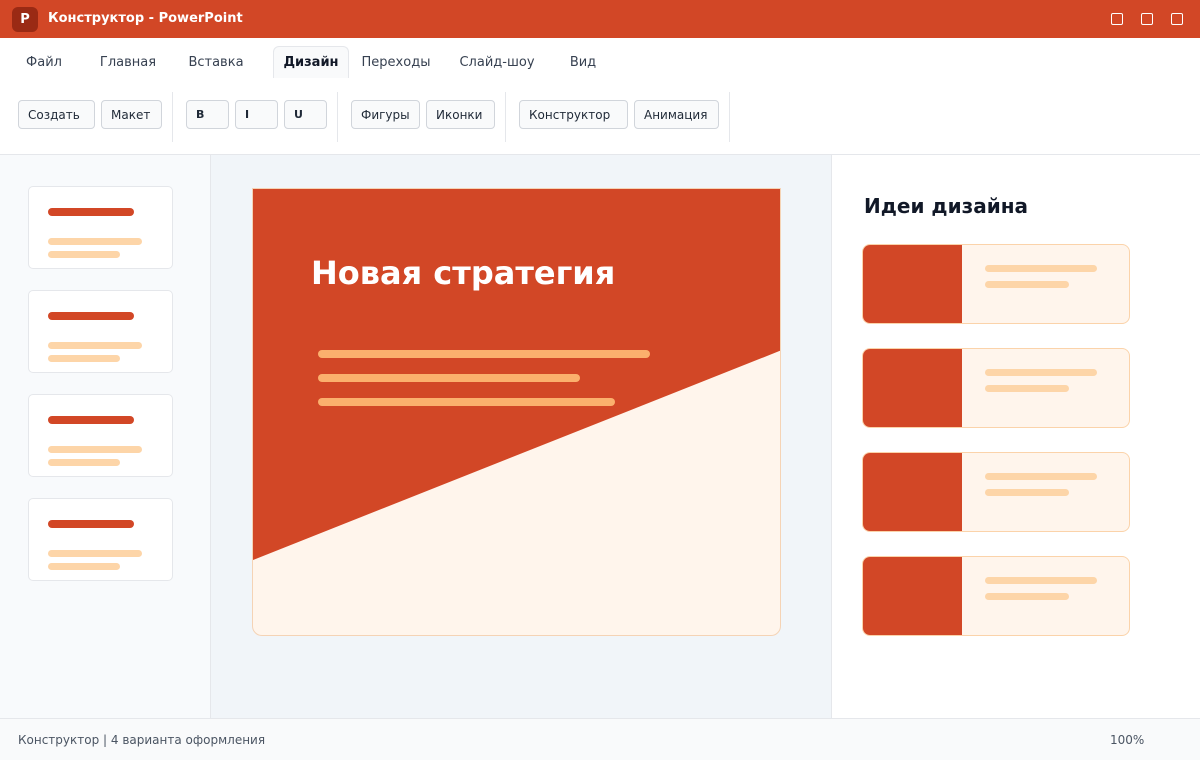  What do you see at coordinates (460, 114) in the screenshot?
I see `icons-button: Иконки` at bounding box center [460, 114].